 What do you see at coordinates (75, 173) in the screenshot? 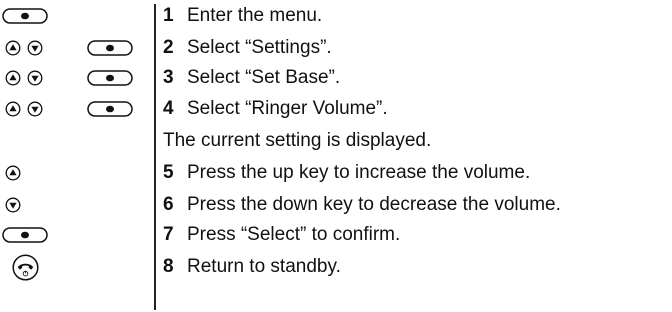
I see `step-5-icons` at bounding box center [75, 173].